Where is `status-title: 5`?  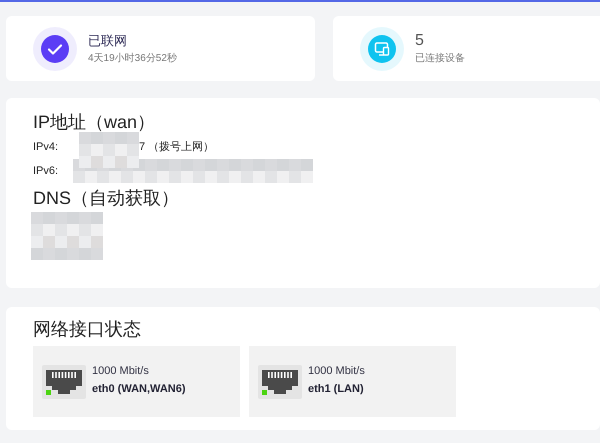 status-title: 5 is located at coordinates (420, 40).